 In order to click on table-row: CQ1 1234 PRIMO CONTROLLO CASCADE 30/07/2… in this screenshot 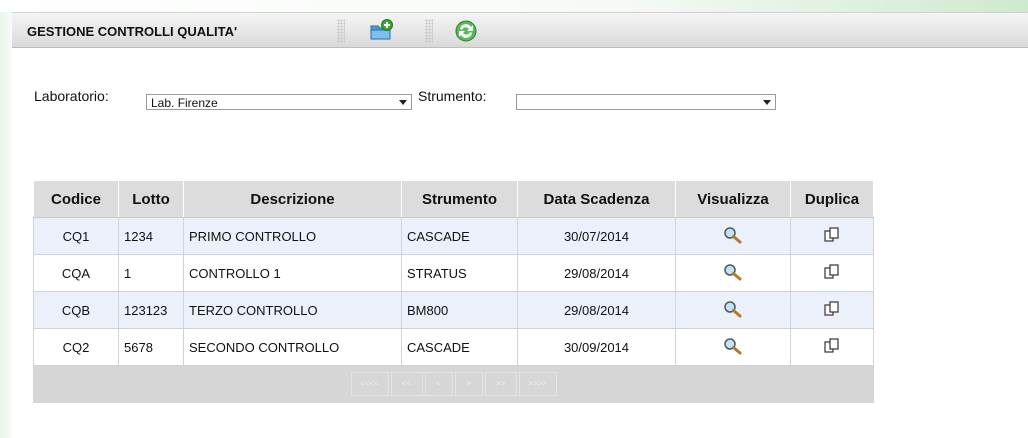, I will do `click(453, 236)`.